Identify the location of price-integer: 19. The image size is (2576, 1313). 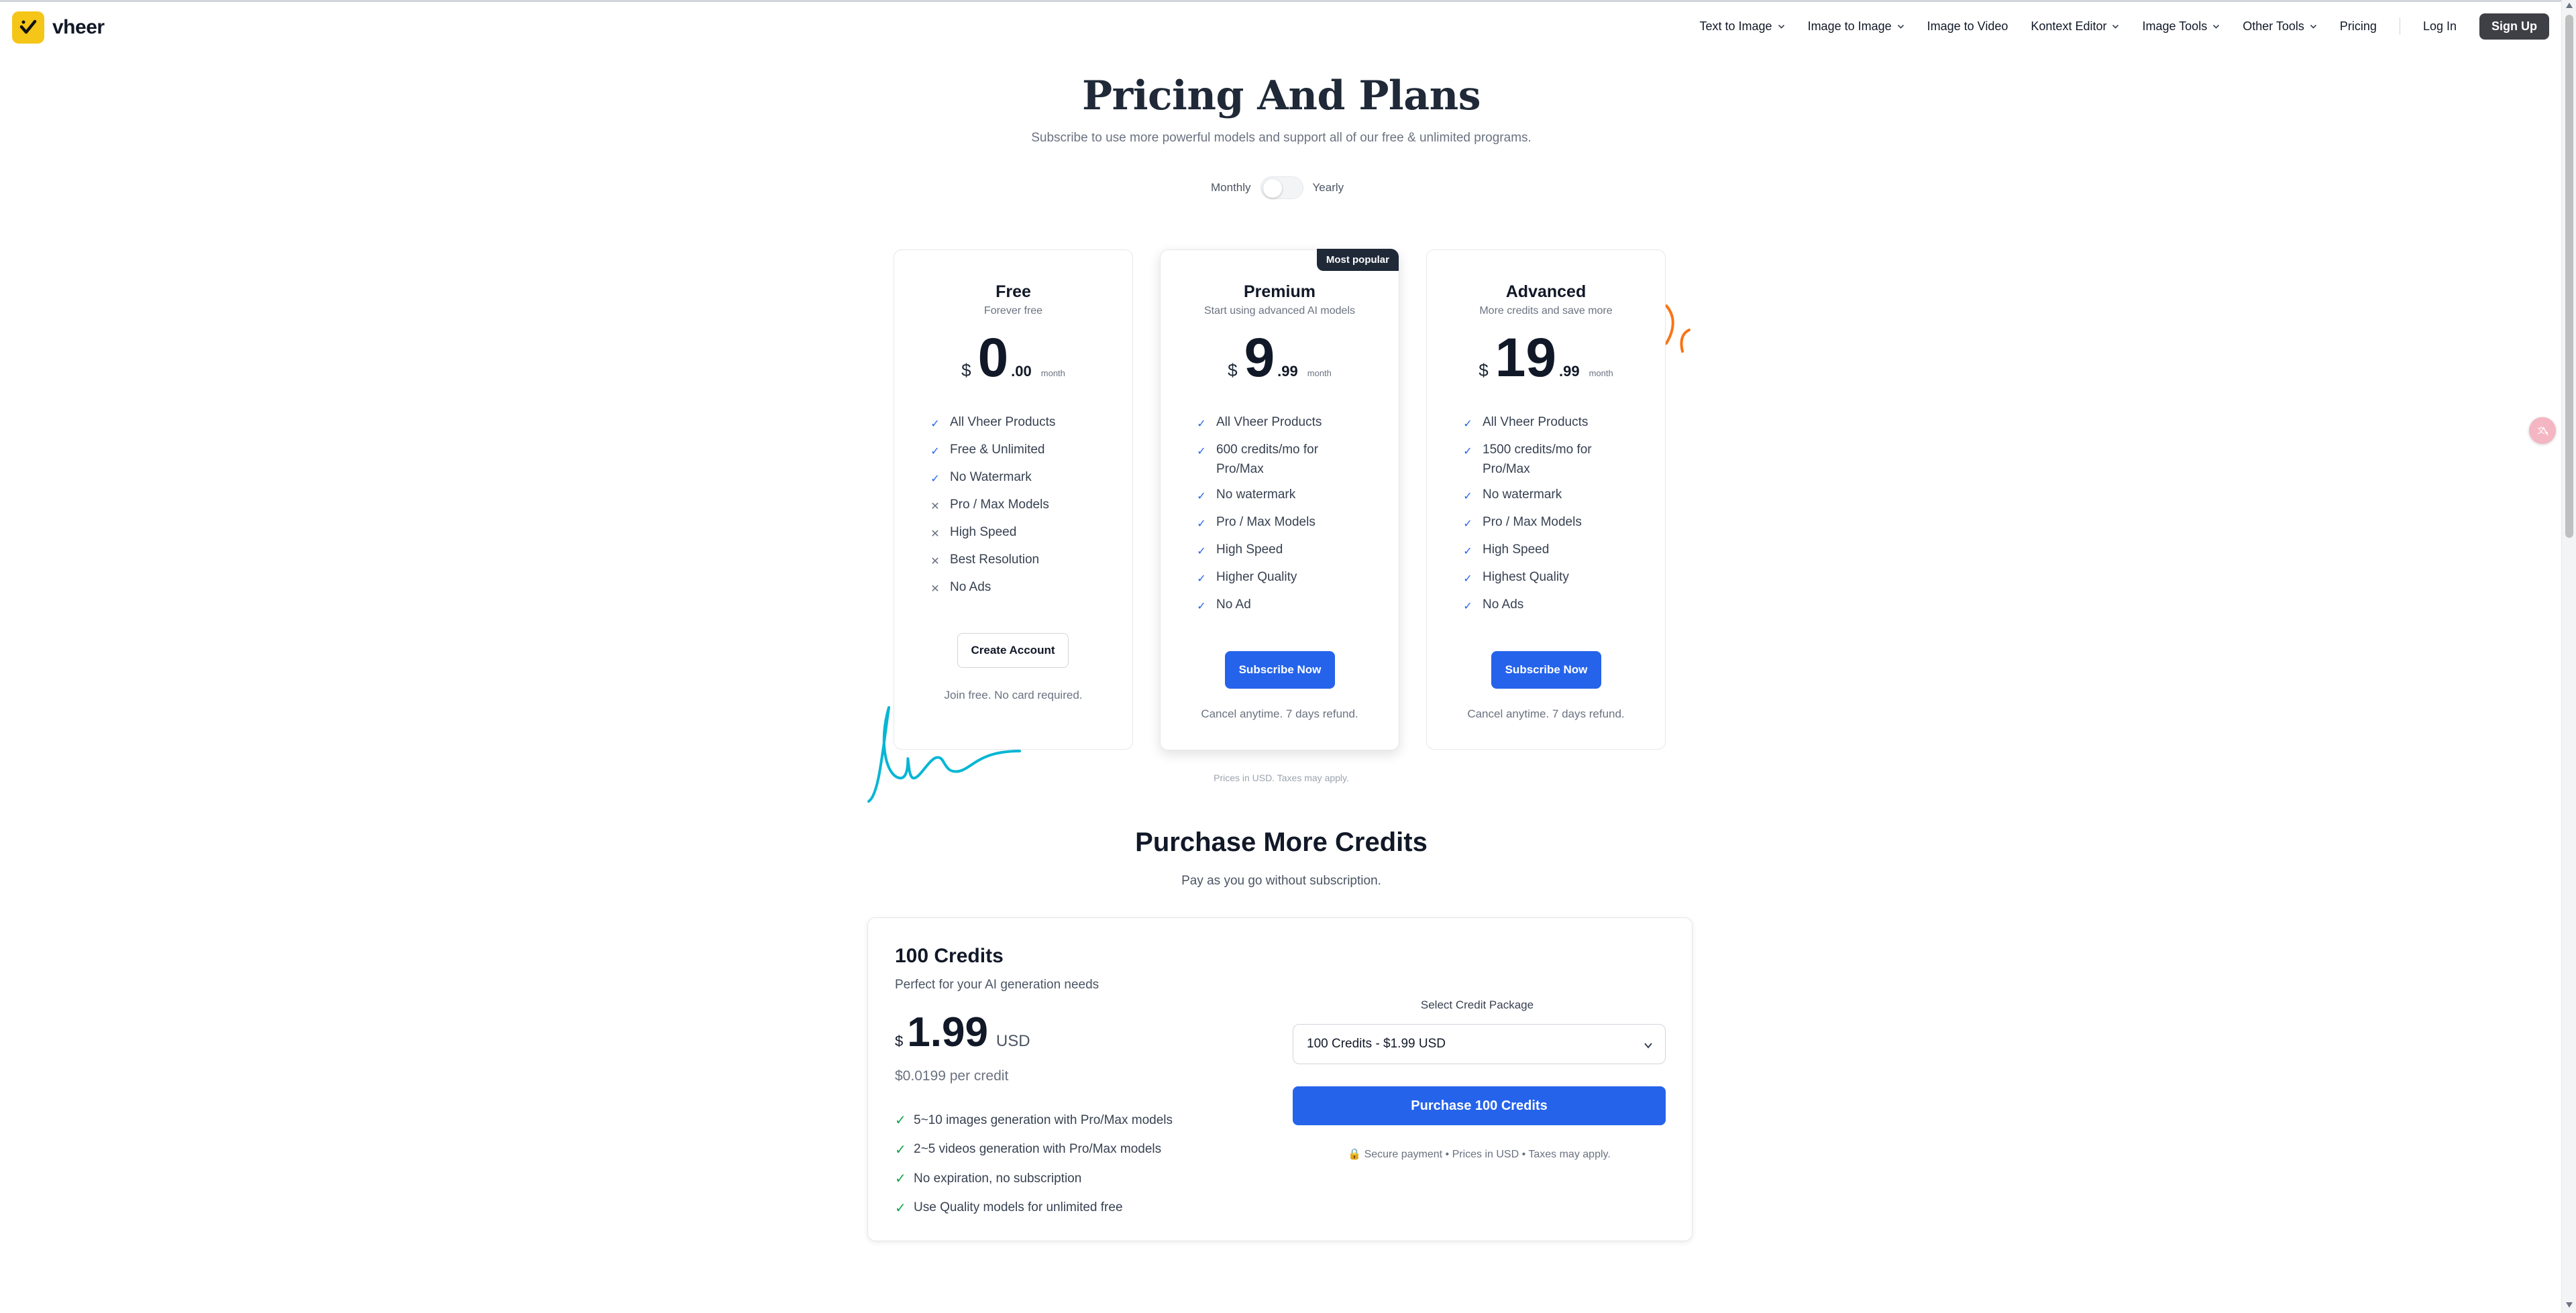
(1525, 357).